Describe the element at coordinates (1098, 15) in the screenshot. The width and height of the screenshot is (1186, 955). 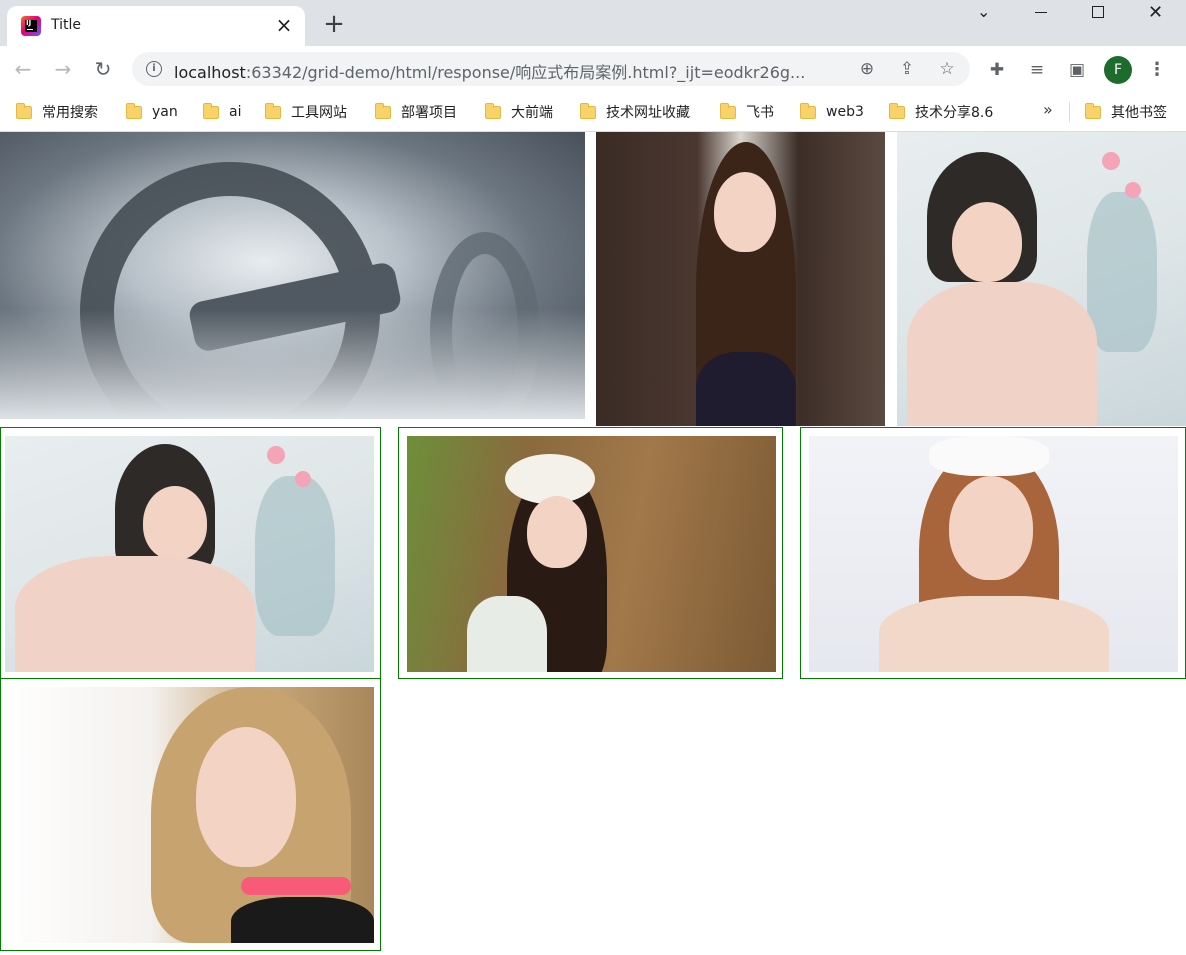
I see `maximize-icon` at that location.